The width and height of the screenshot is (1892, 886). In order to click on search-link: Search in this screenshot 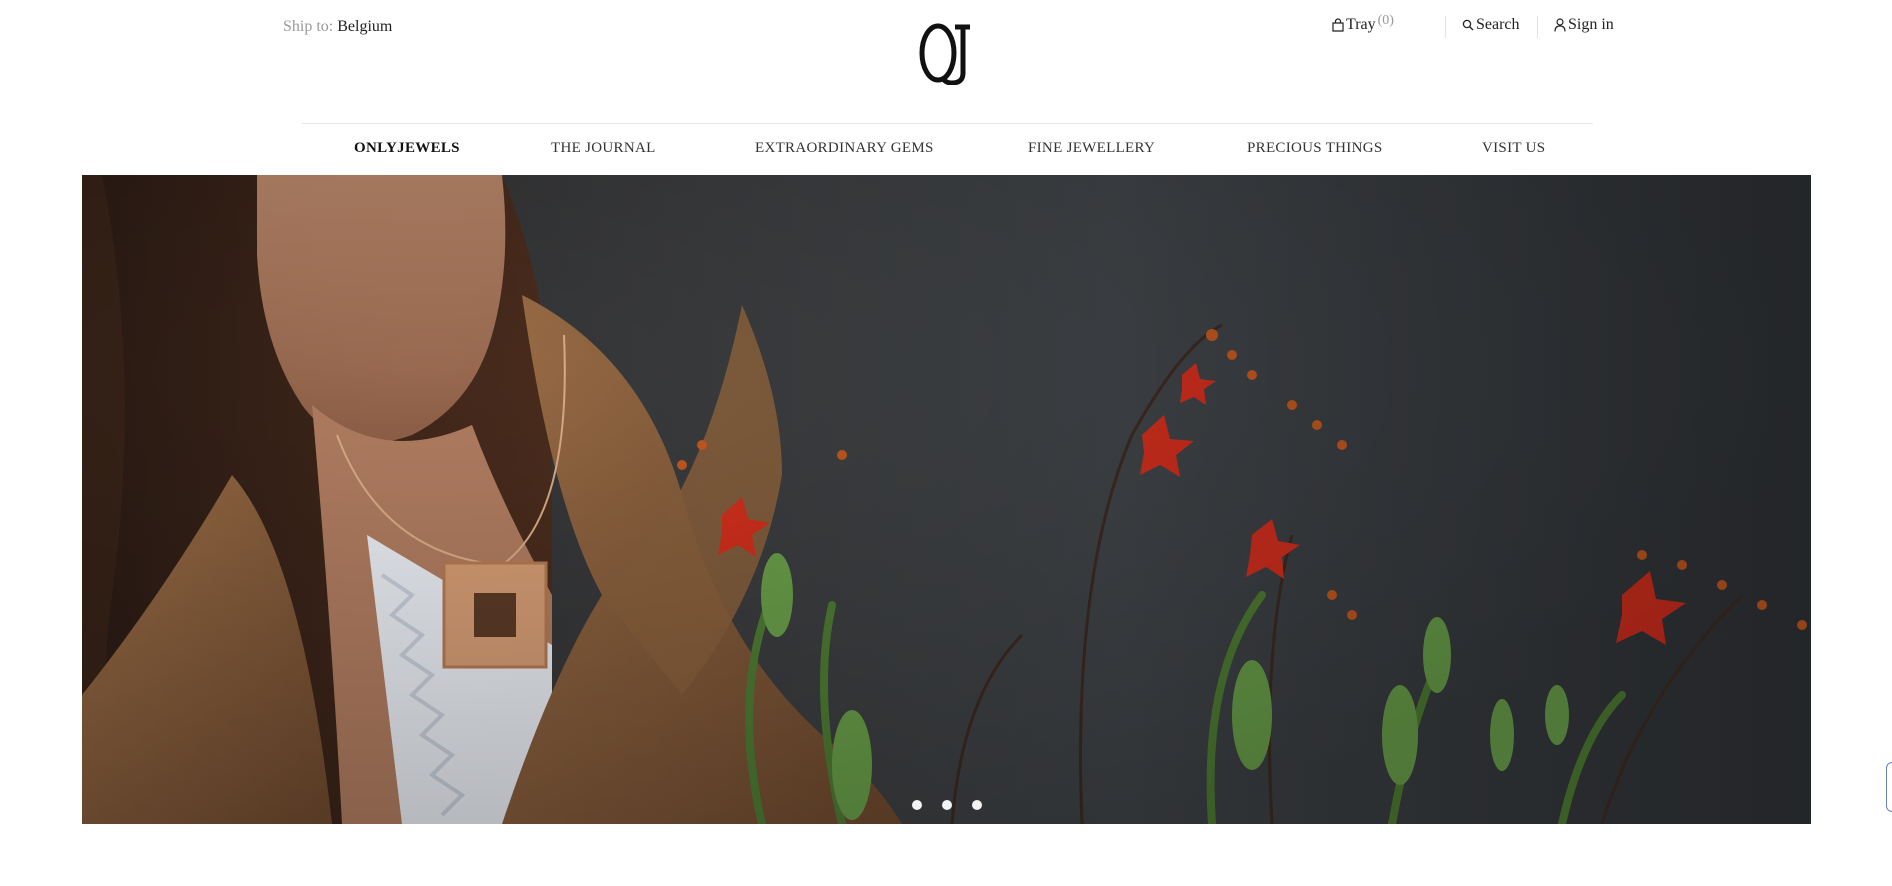, I will do `click(1491, 25)`.